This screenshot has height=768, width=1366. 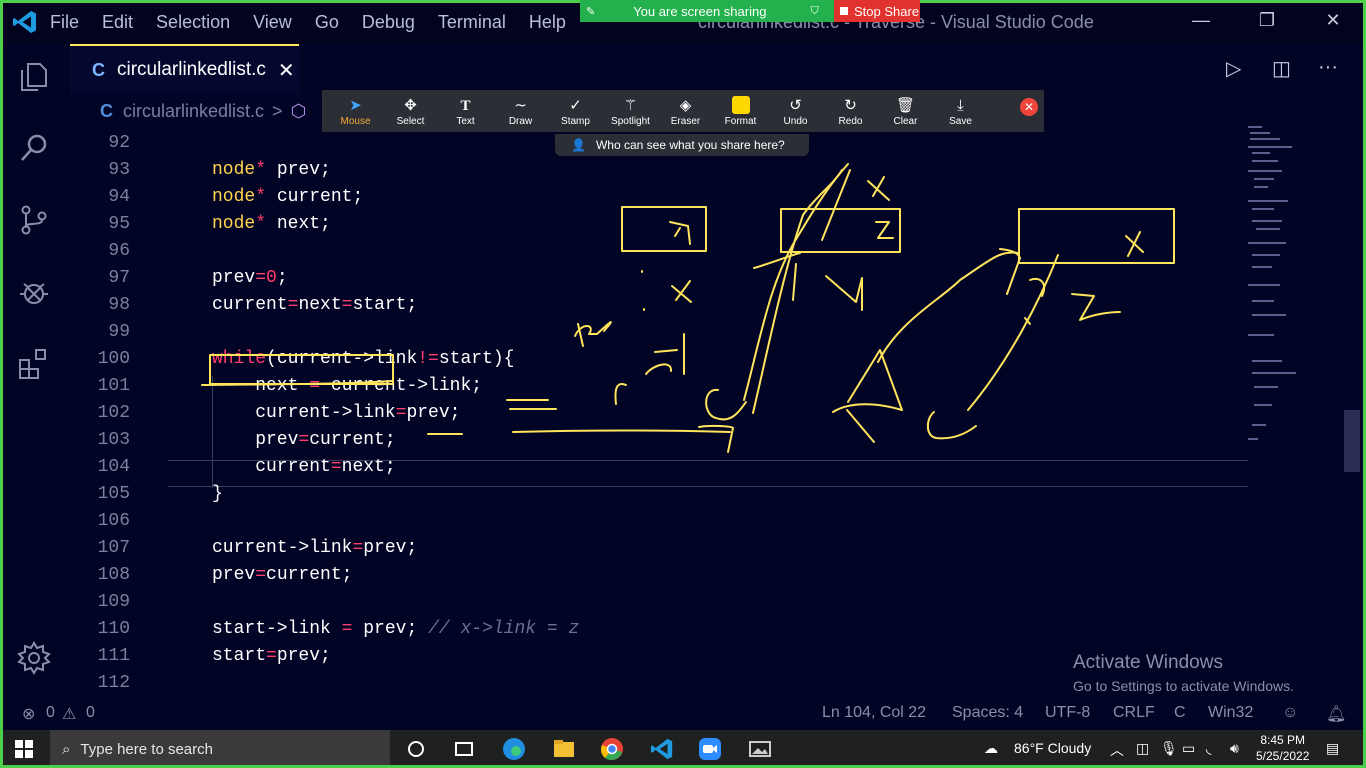 I want to click on notifications-bell-icon: 🔔︎, so click(x=1336, y=714).